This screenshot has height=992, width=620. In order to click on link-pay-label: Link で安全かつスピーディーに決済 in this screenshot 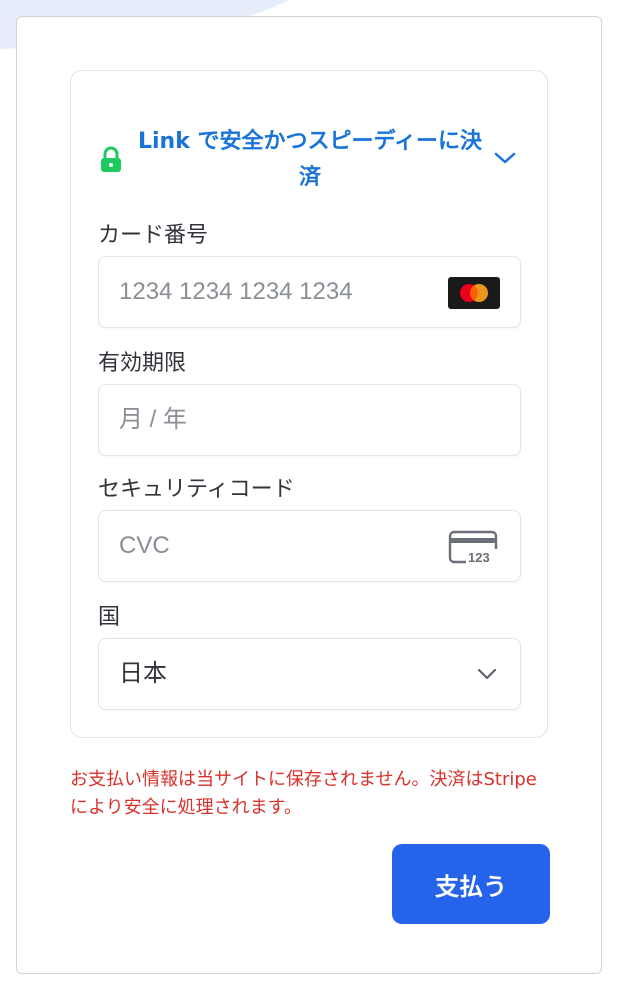, I will do `click(310, 159)`.